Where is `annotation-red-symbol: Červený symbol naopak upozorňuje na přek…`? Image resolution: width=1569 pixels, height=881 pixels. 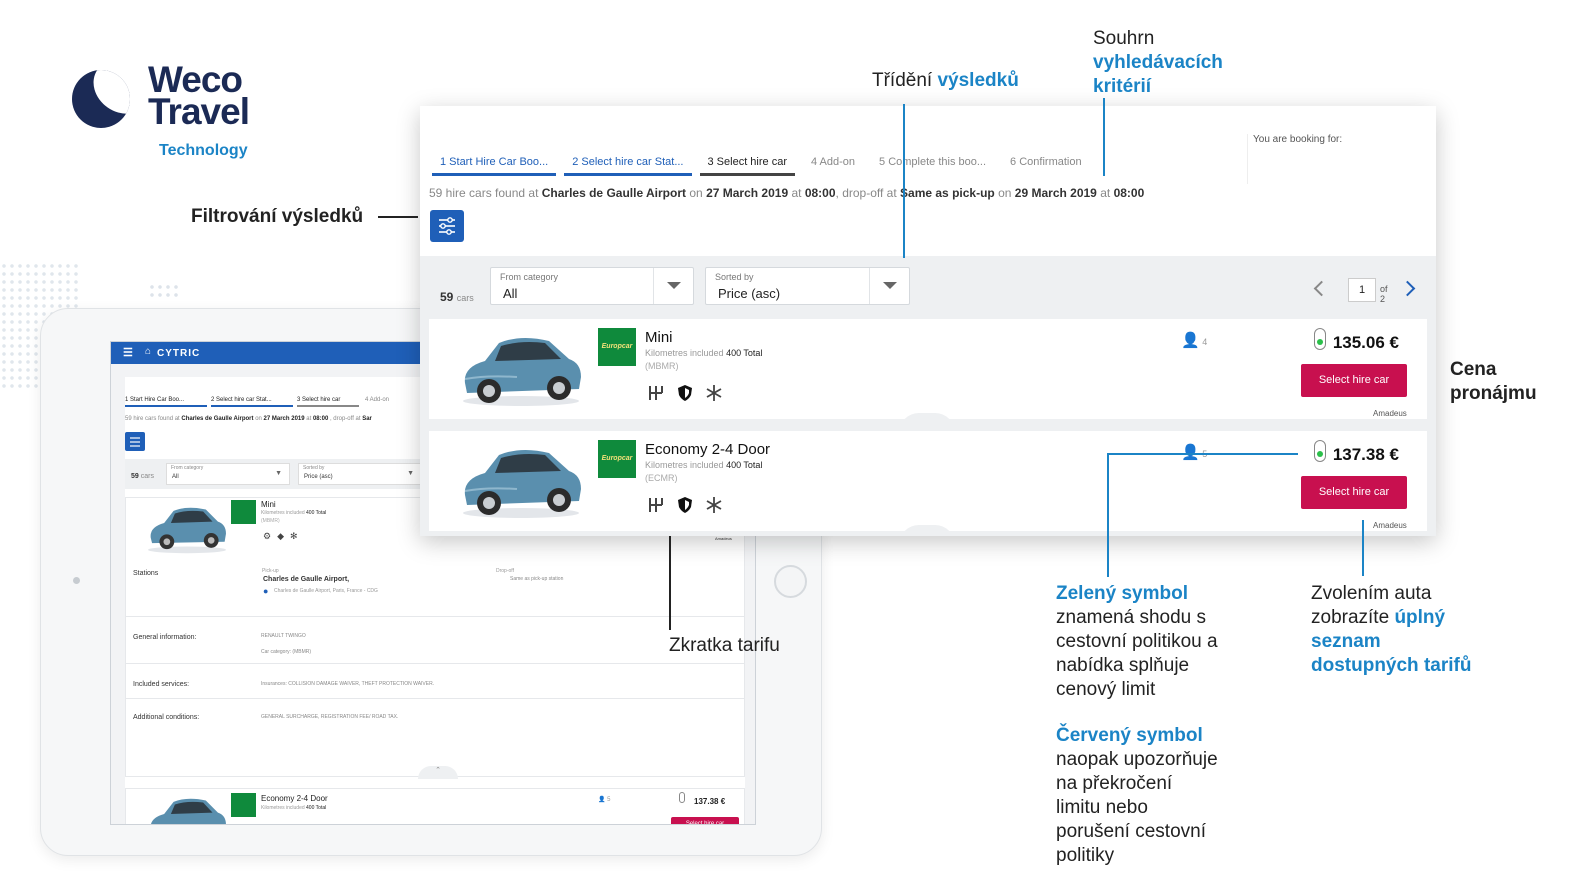
annotation-red-symbol: Červený symbol naopak upozorňuje na přek… is located at coordinates (1137, 795).